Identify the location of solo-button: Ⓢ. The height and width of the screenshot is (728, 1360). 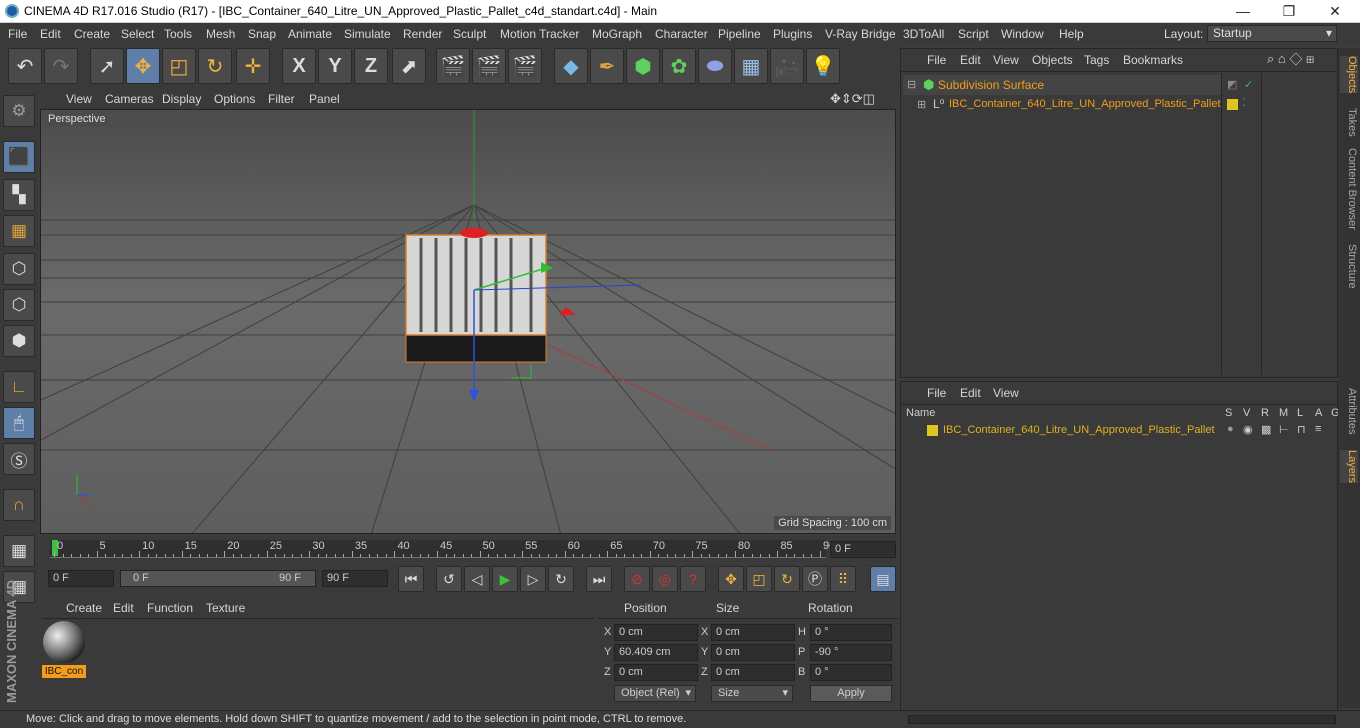
(19, 459).